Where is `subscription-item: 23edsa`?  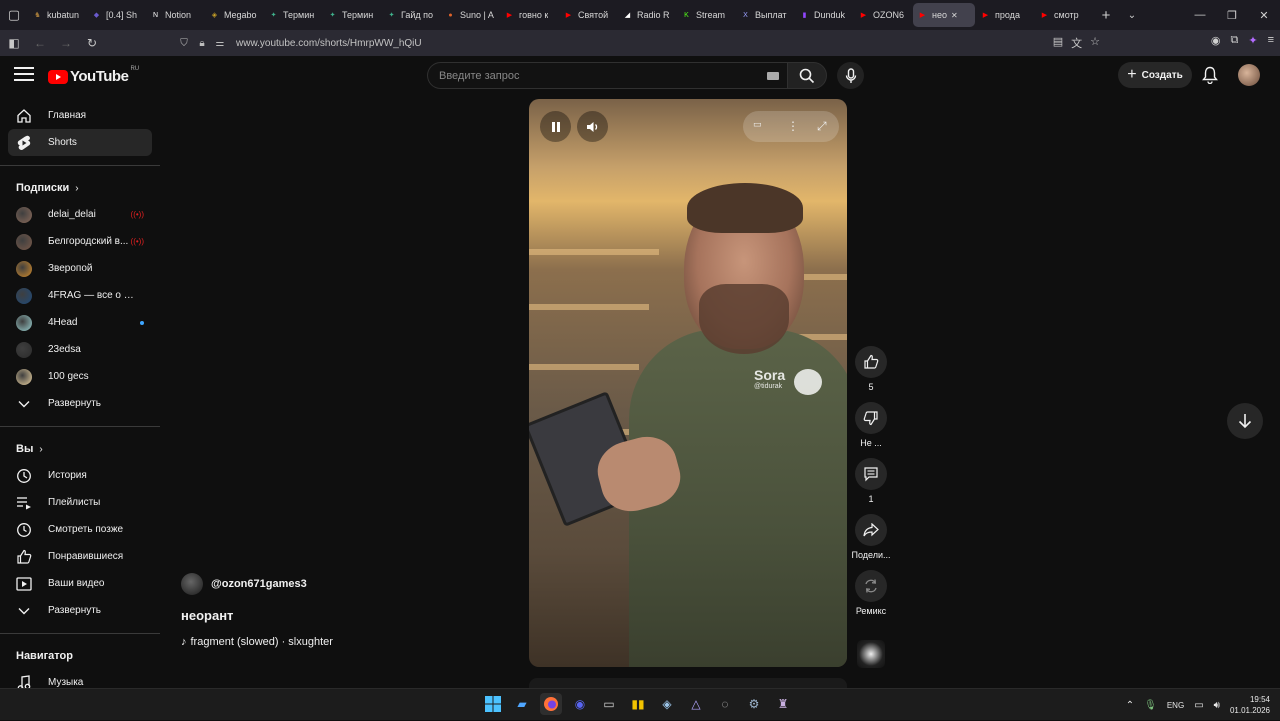 subscription-item: 23edsa is located at coordinates (80, 349).